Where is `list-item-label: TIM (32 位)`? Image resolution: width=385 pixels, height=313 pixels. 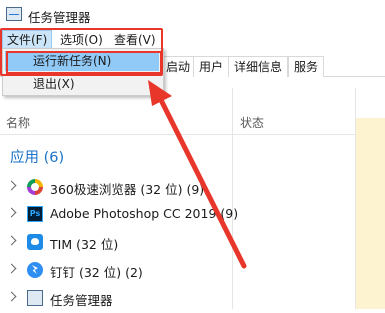 list-item-label: TIM (32 位) is located at coordinates (84, 244).